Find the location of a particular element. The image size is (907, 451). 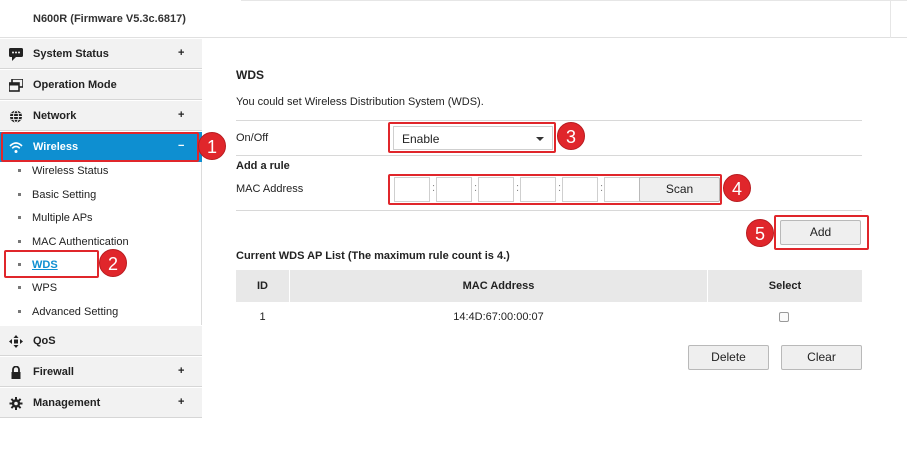

page-title: WDS is located at coordinates (250, 75).